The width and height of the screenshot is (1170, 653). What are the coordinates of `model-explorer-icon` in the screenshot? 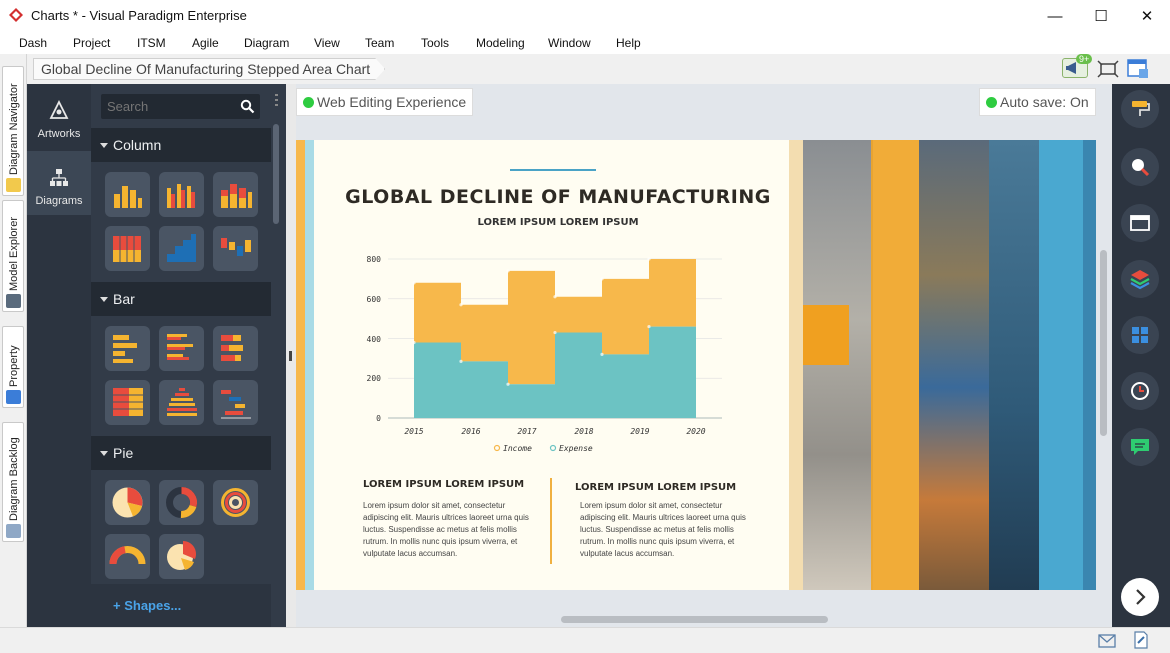 It's located at (13, 301).